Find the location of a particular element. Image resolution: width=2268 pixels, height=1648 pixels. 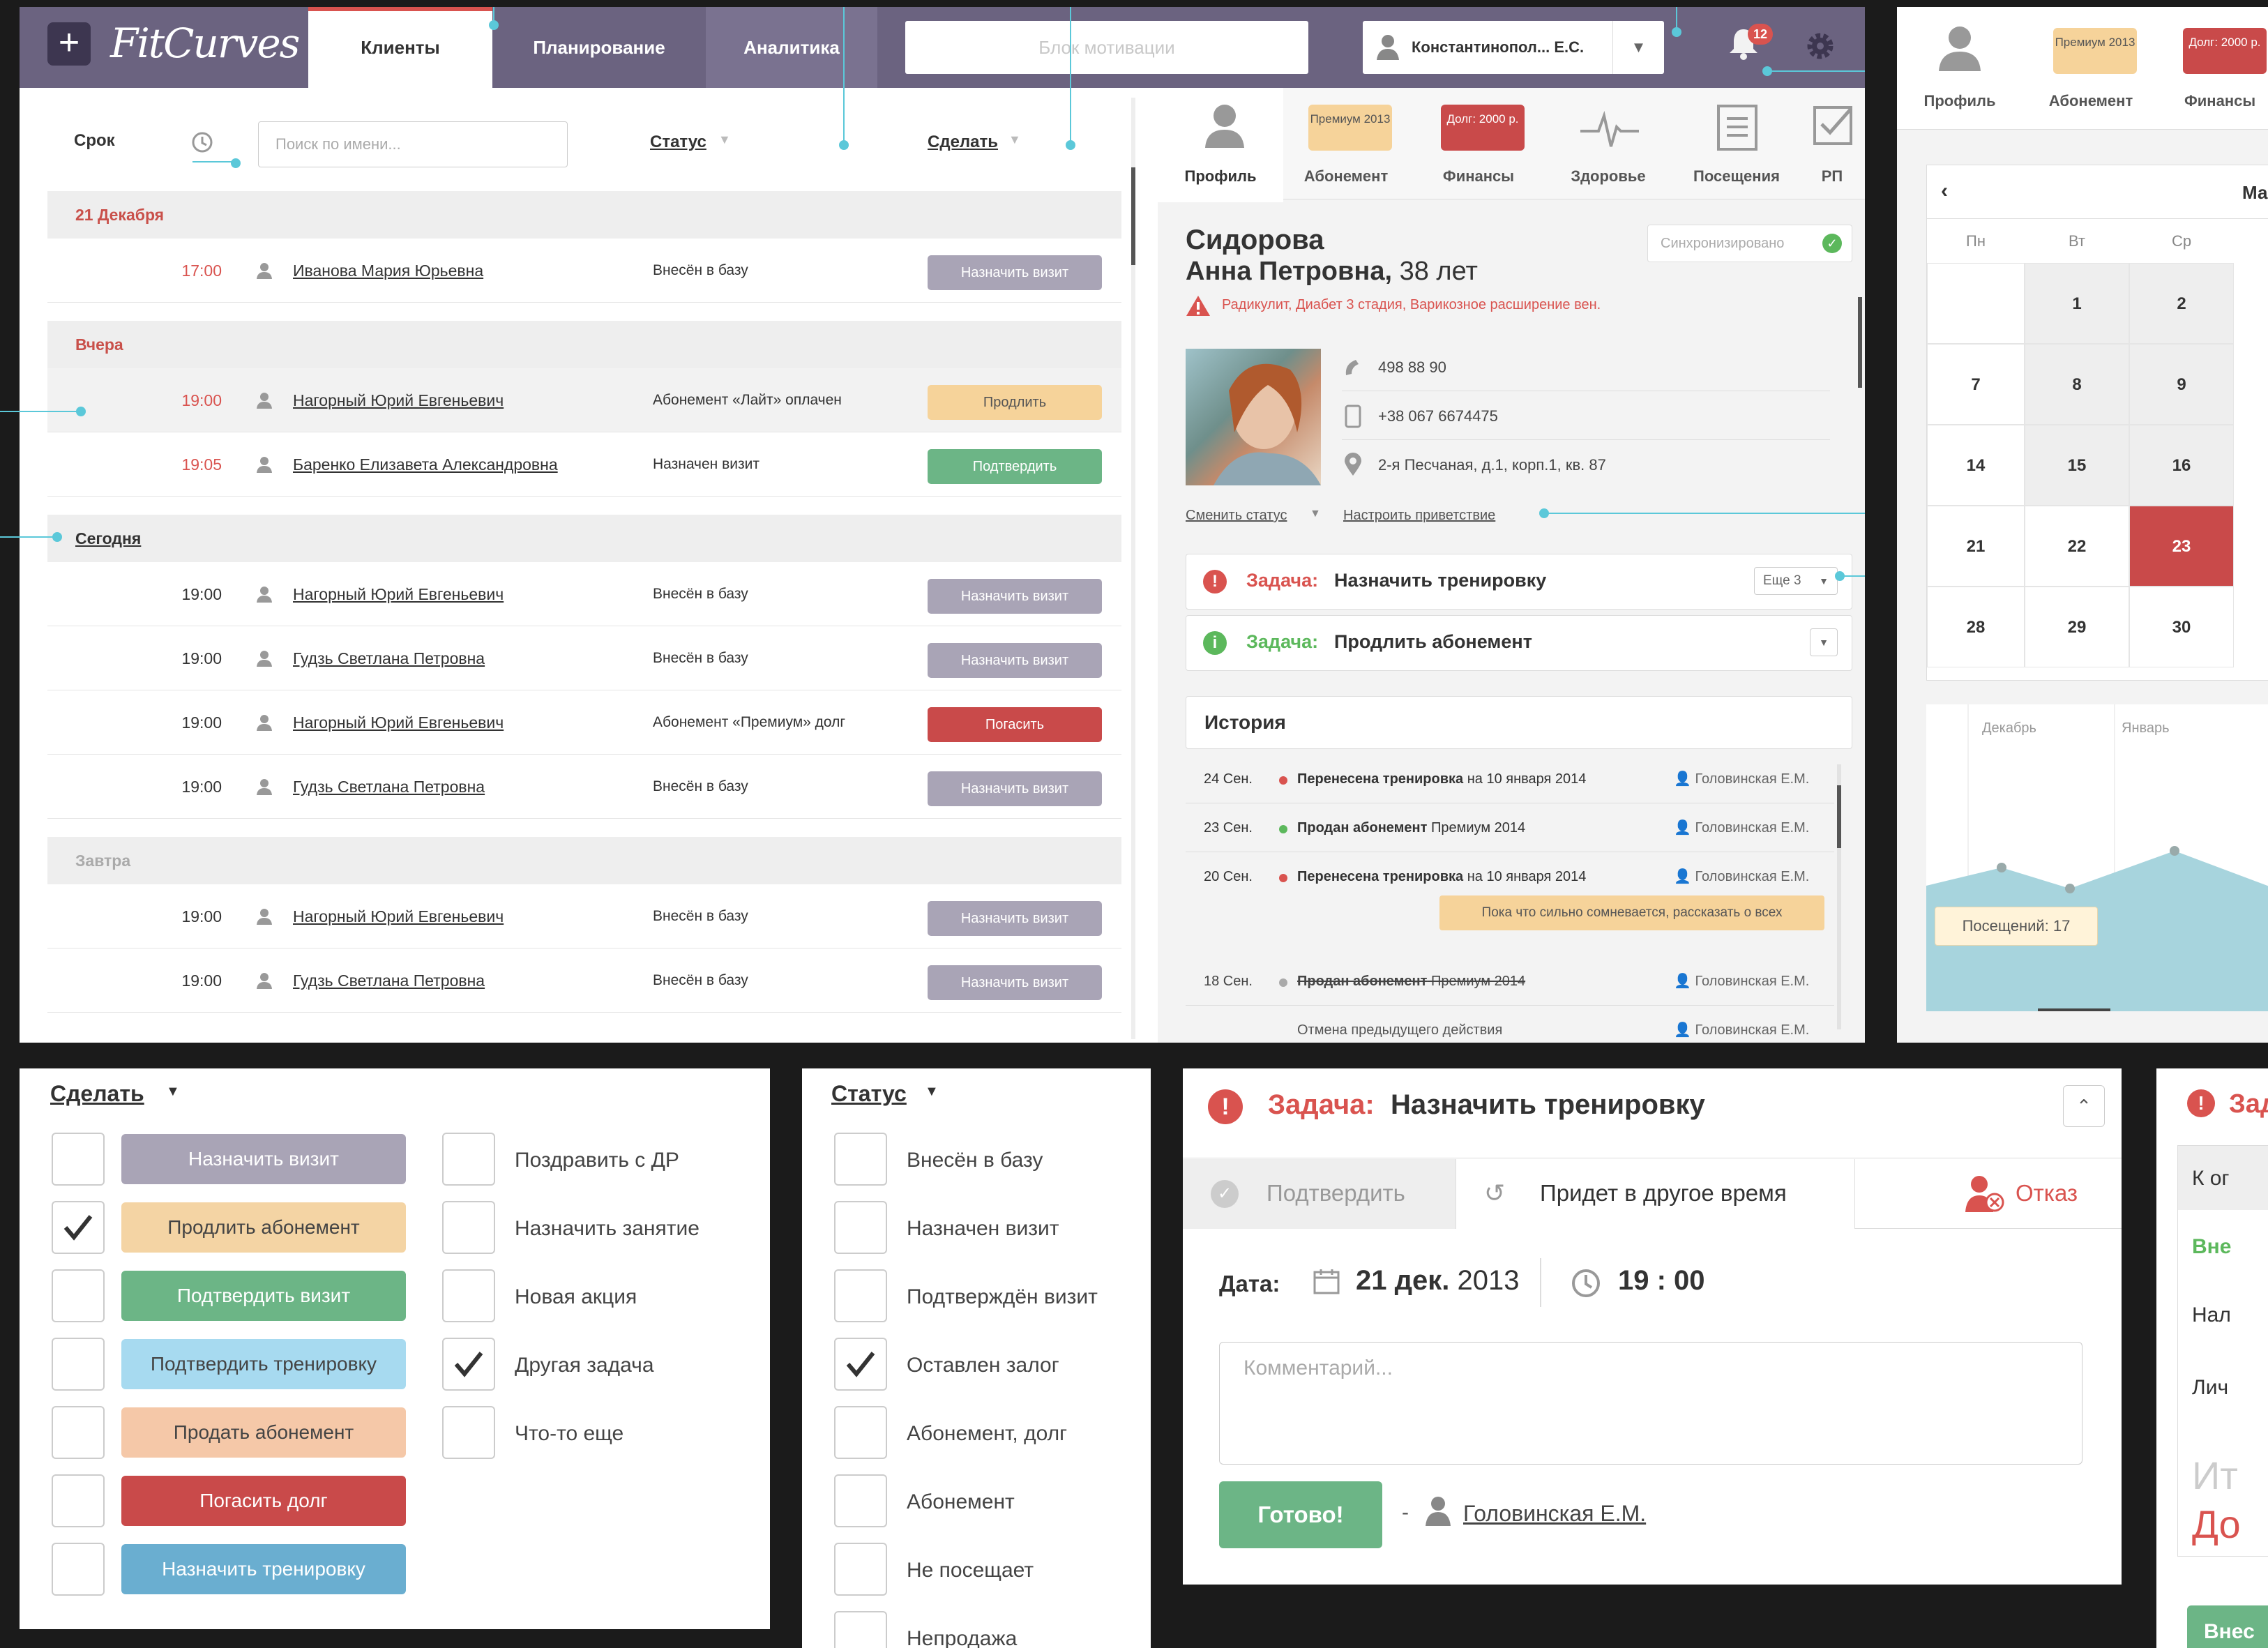

calendar-day: 1 is located at coordinates (2077, 303).